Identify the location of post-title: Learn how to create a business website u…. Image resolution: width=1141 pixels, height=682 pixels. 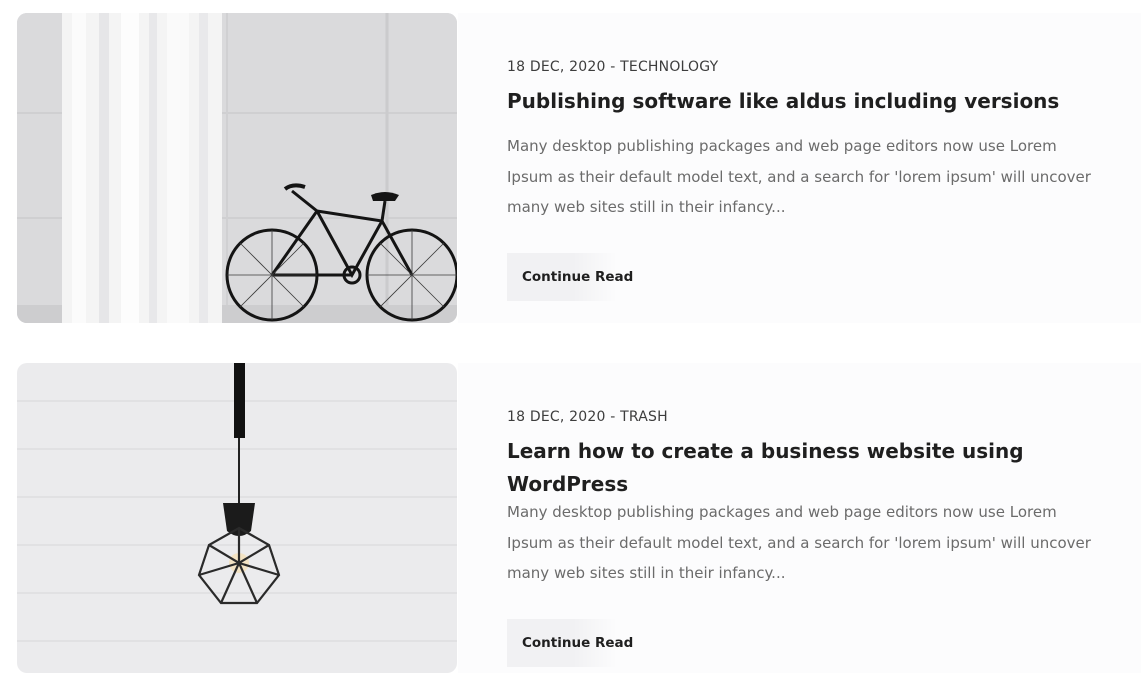
(787, 468).